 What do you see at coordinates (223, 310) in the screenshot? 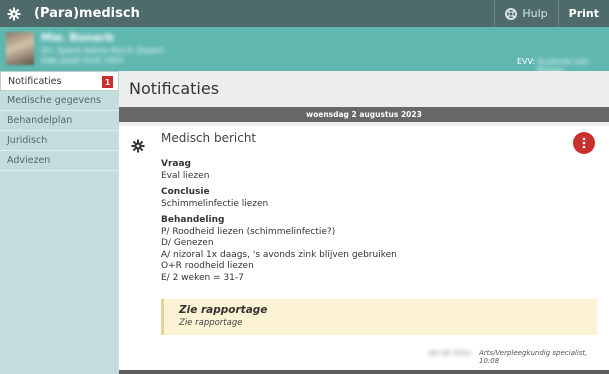
I see `note-title: Zie rapportage` at bounding box center [223, 310].